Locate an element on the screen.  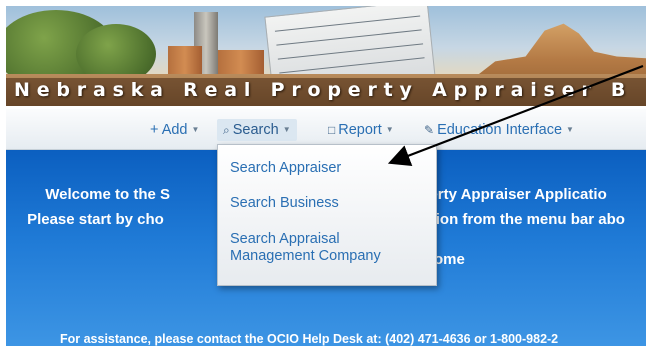
nav-report-menu: □ Report ▼ is located at coordinates (361, 130).